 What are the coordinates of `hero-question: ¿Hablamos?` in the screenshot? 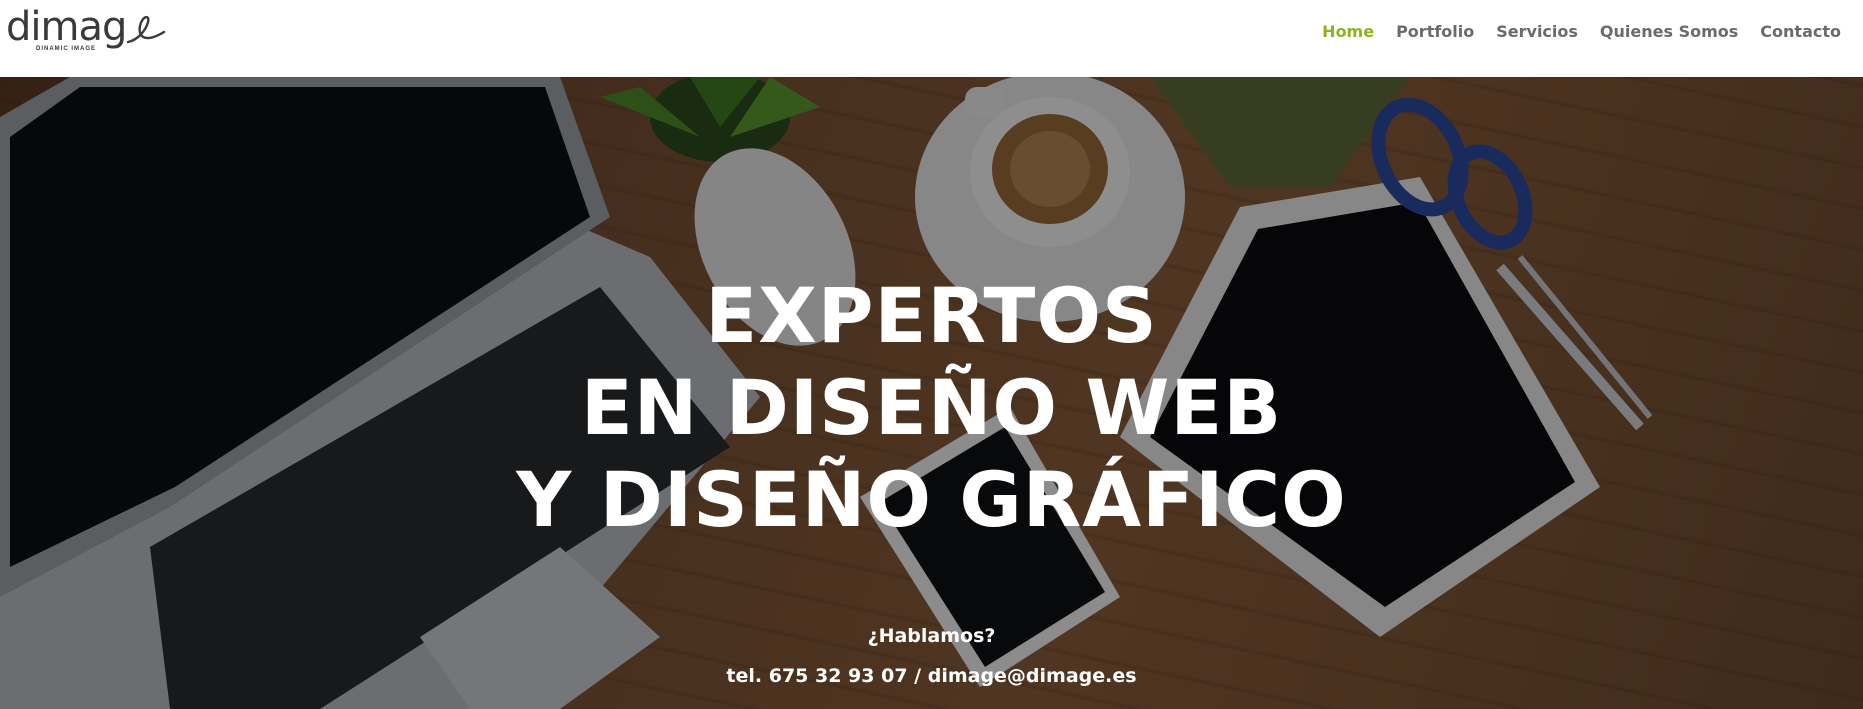 It's located at (931, 636).